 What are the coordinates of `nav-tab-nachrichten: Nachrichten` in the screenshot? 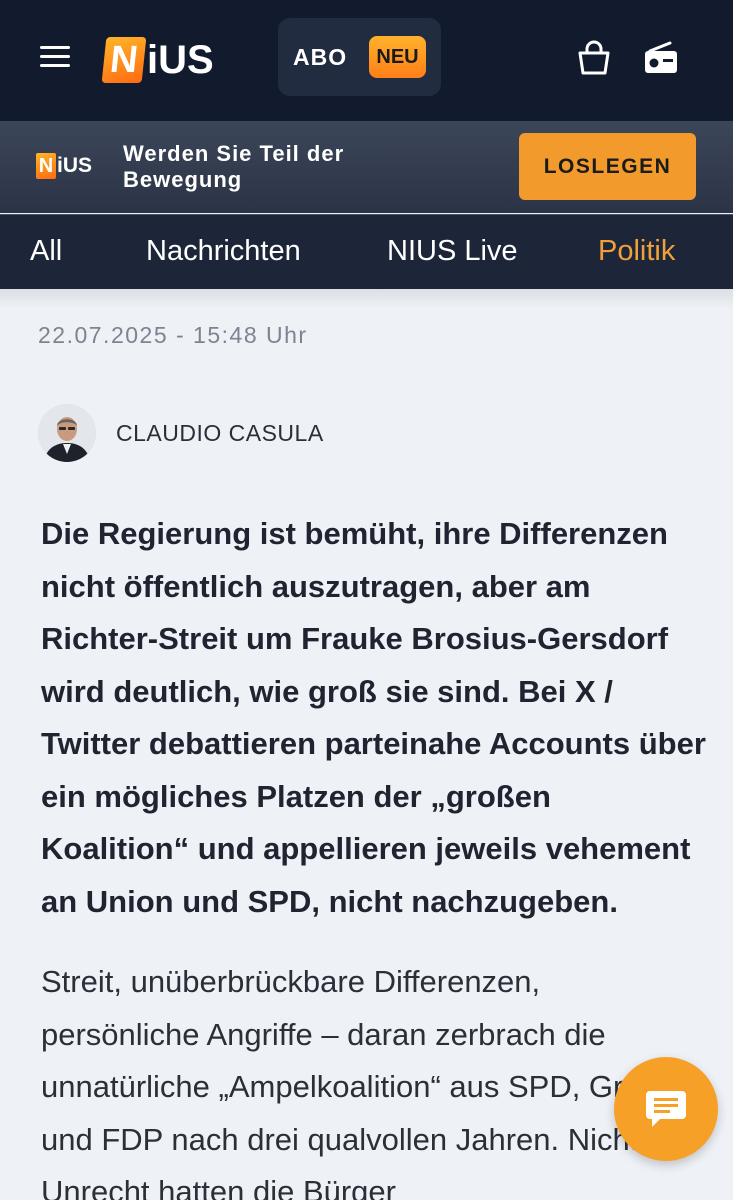 It's located at (223, 251).